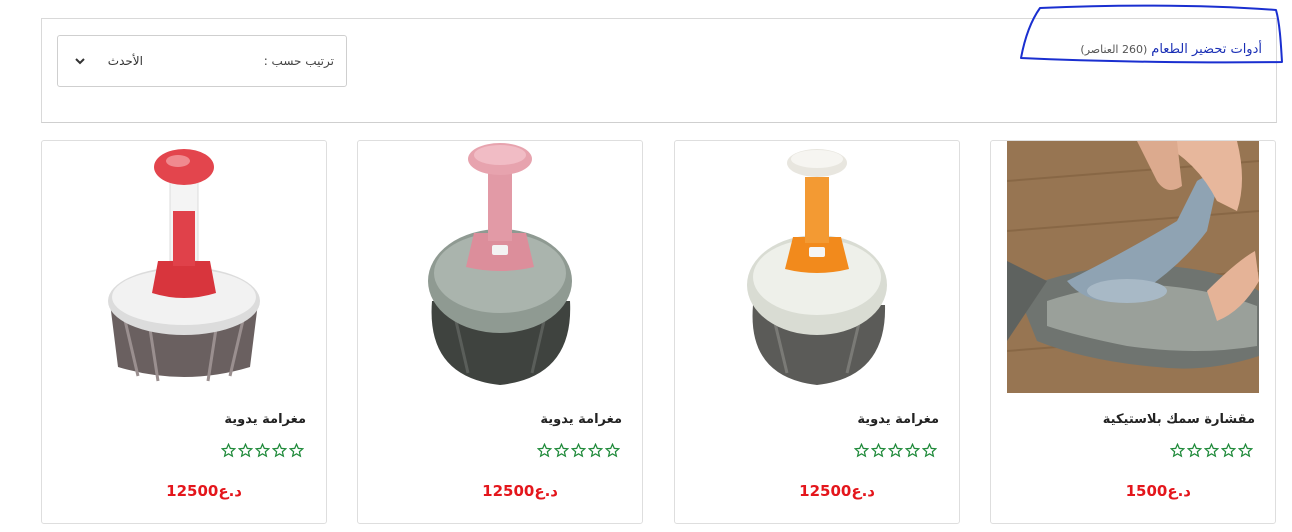  Describe the element at coordinates (80, 61) in the screenshot. I see `chevron-down-icon` at that location.